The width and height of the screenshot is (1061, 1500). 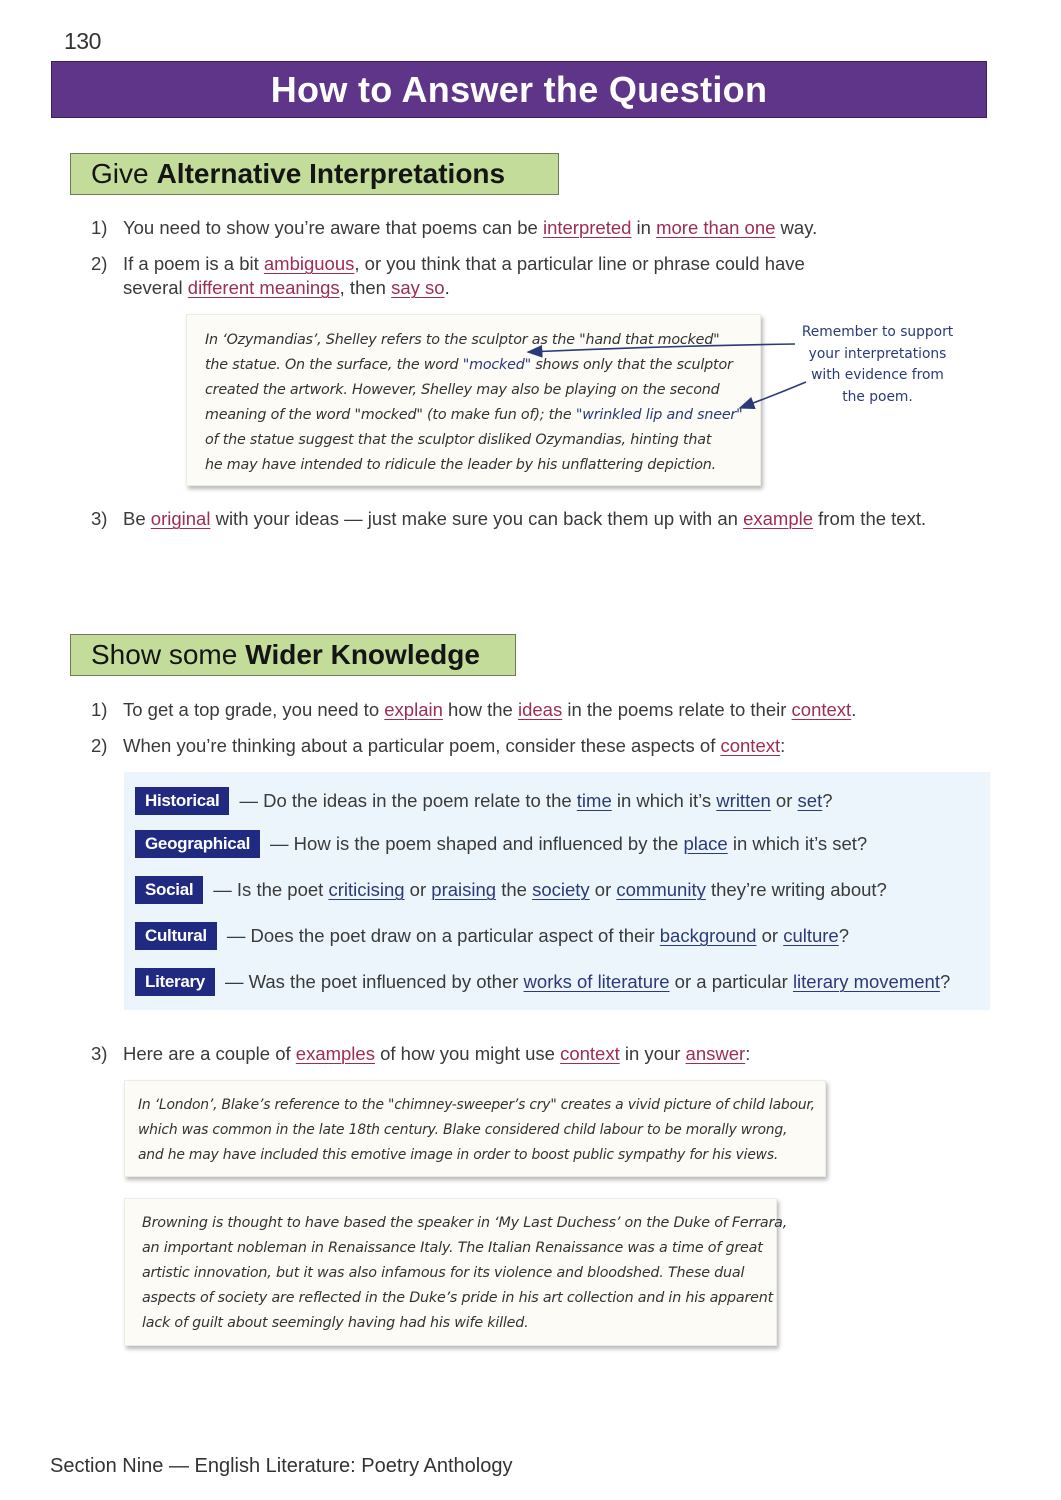 What do you see at coordinates (797, 843) in the screenshot?
I see `text-segment: in which it’s set?` at bounding box center [797, 843].